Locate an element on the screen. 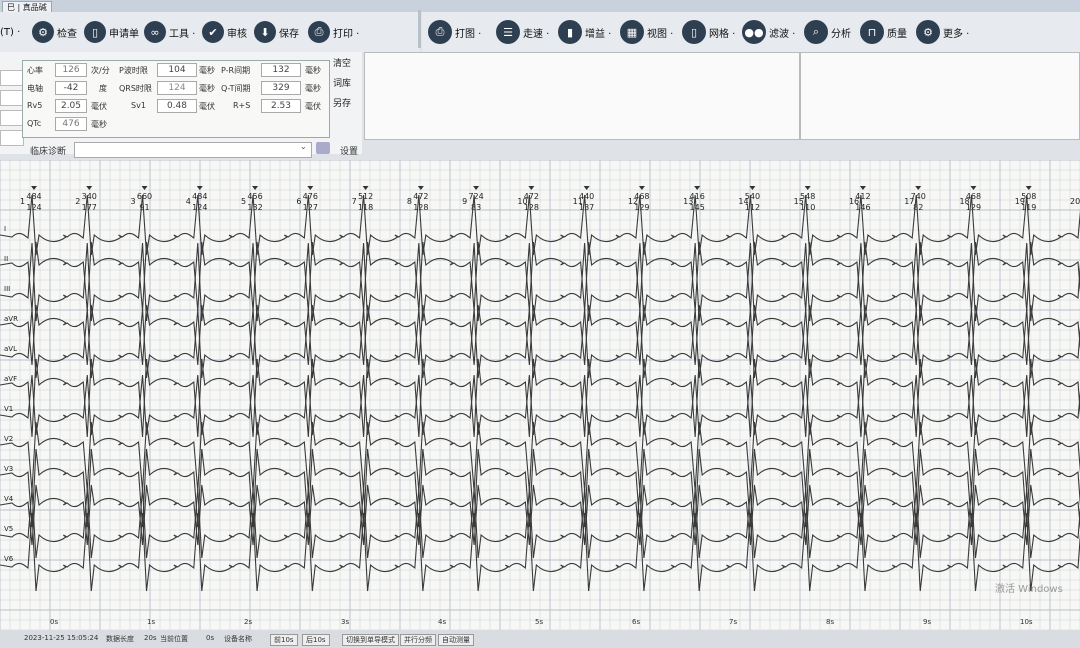  status-datetime: 2023-11-25 15:05:24 is located at coordinates (61, 638).